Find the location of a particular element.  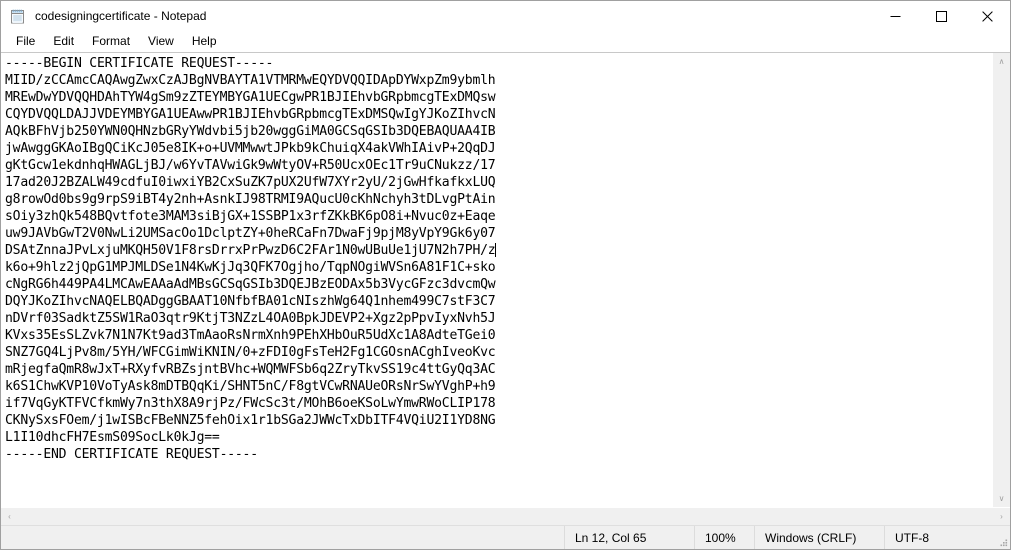

text-line-content: -----BEGIN CERTIFICATE REQUEST----- is located at coordinates (139, 63).